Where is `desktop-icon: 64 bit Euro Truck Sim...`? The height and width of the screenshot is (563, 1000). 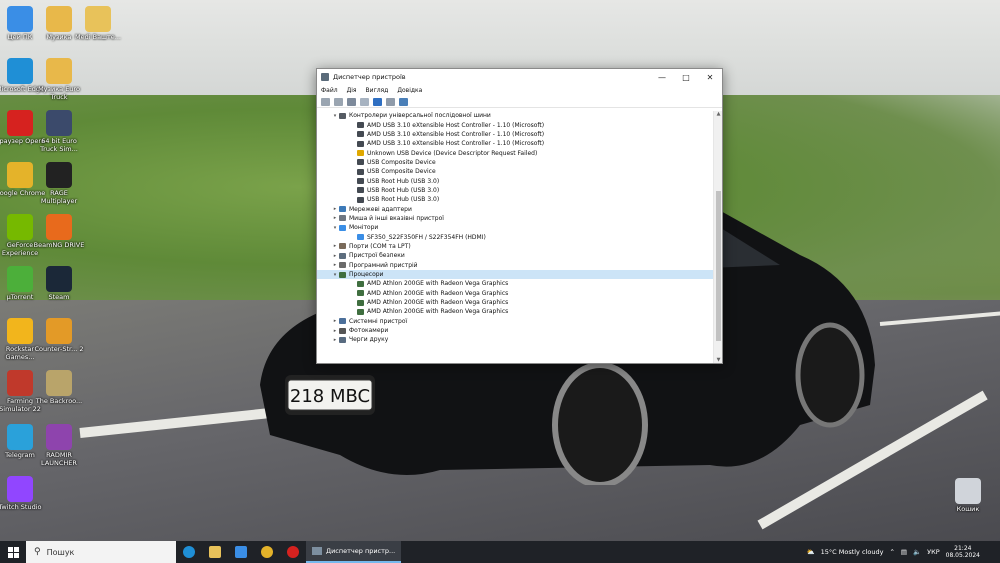
desktop-icon: 64 bit Euro Truck Sim... is located at coordinates (59, 131).